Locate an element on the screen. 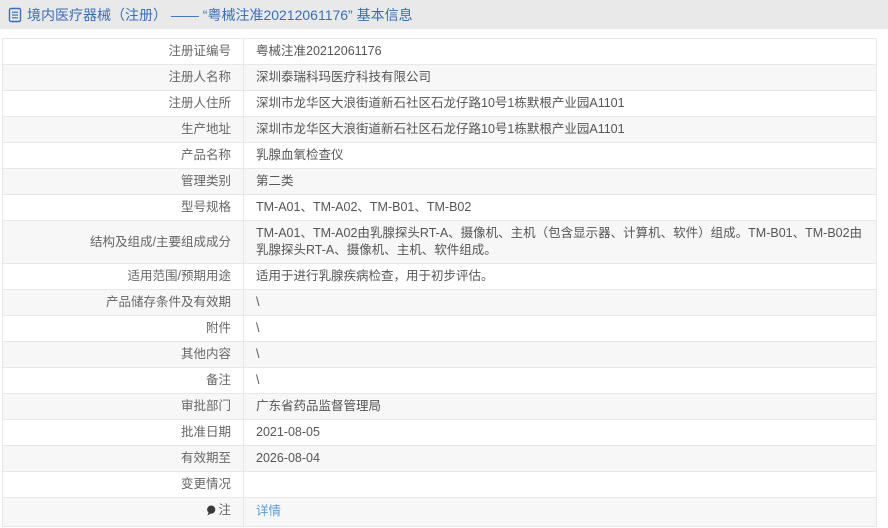 The width and height of the screenshot is (888, 528). row-label: 产品名称 is located at coordinates (123, 155).